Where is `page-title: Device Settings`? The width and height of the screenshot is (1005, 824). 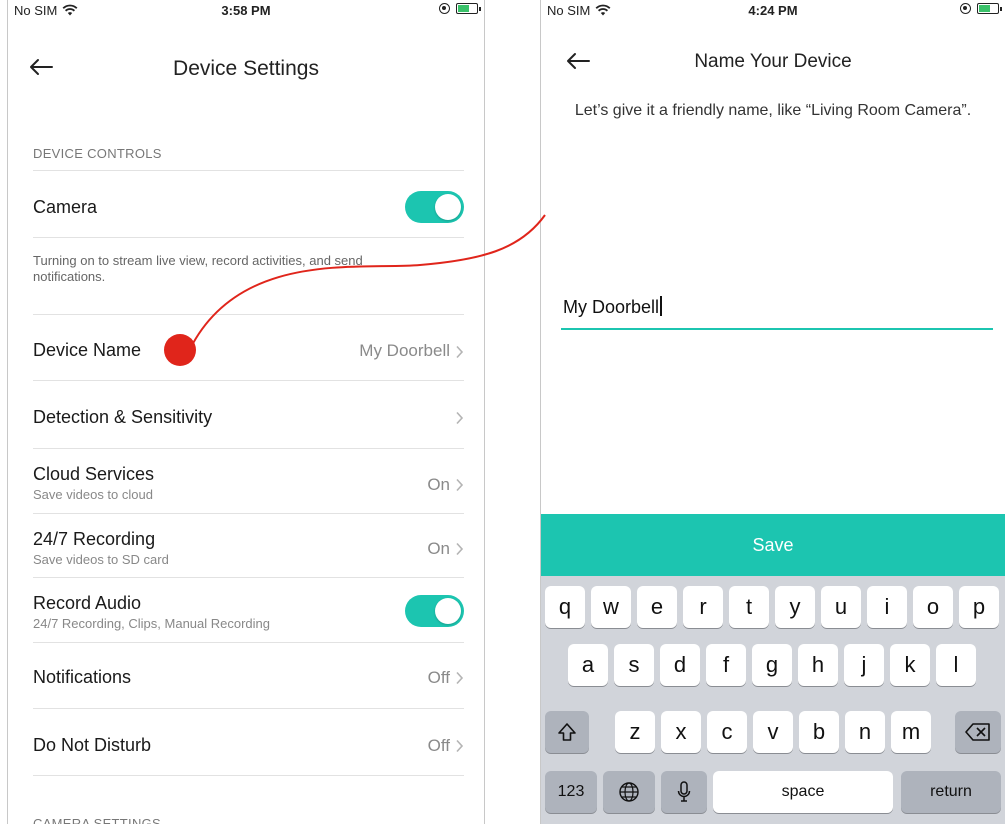
page-title: Device Settings is located at coordinates (246, 68).